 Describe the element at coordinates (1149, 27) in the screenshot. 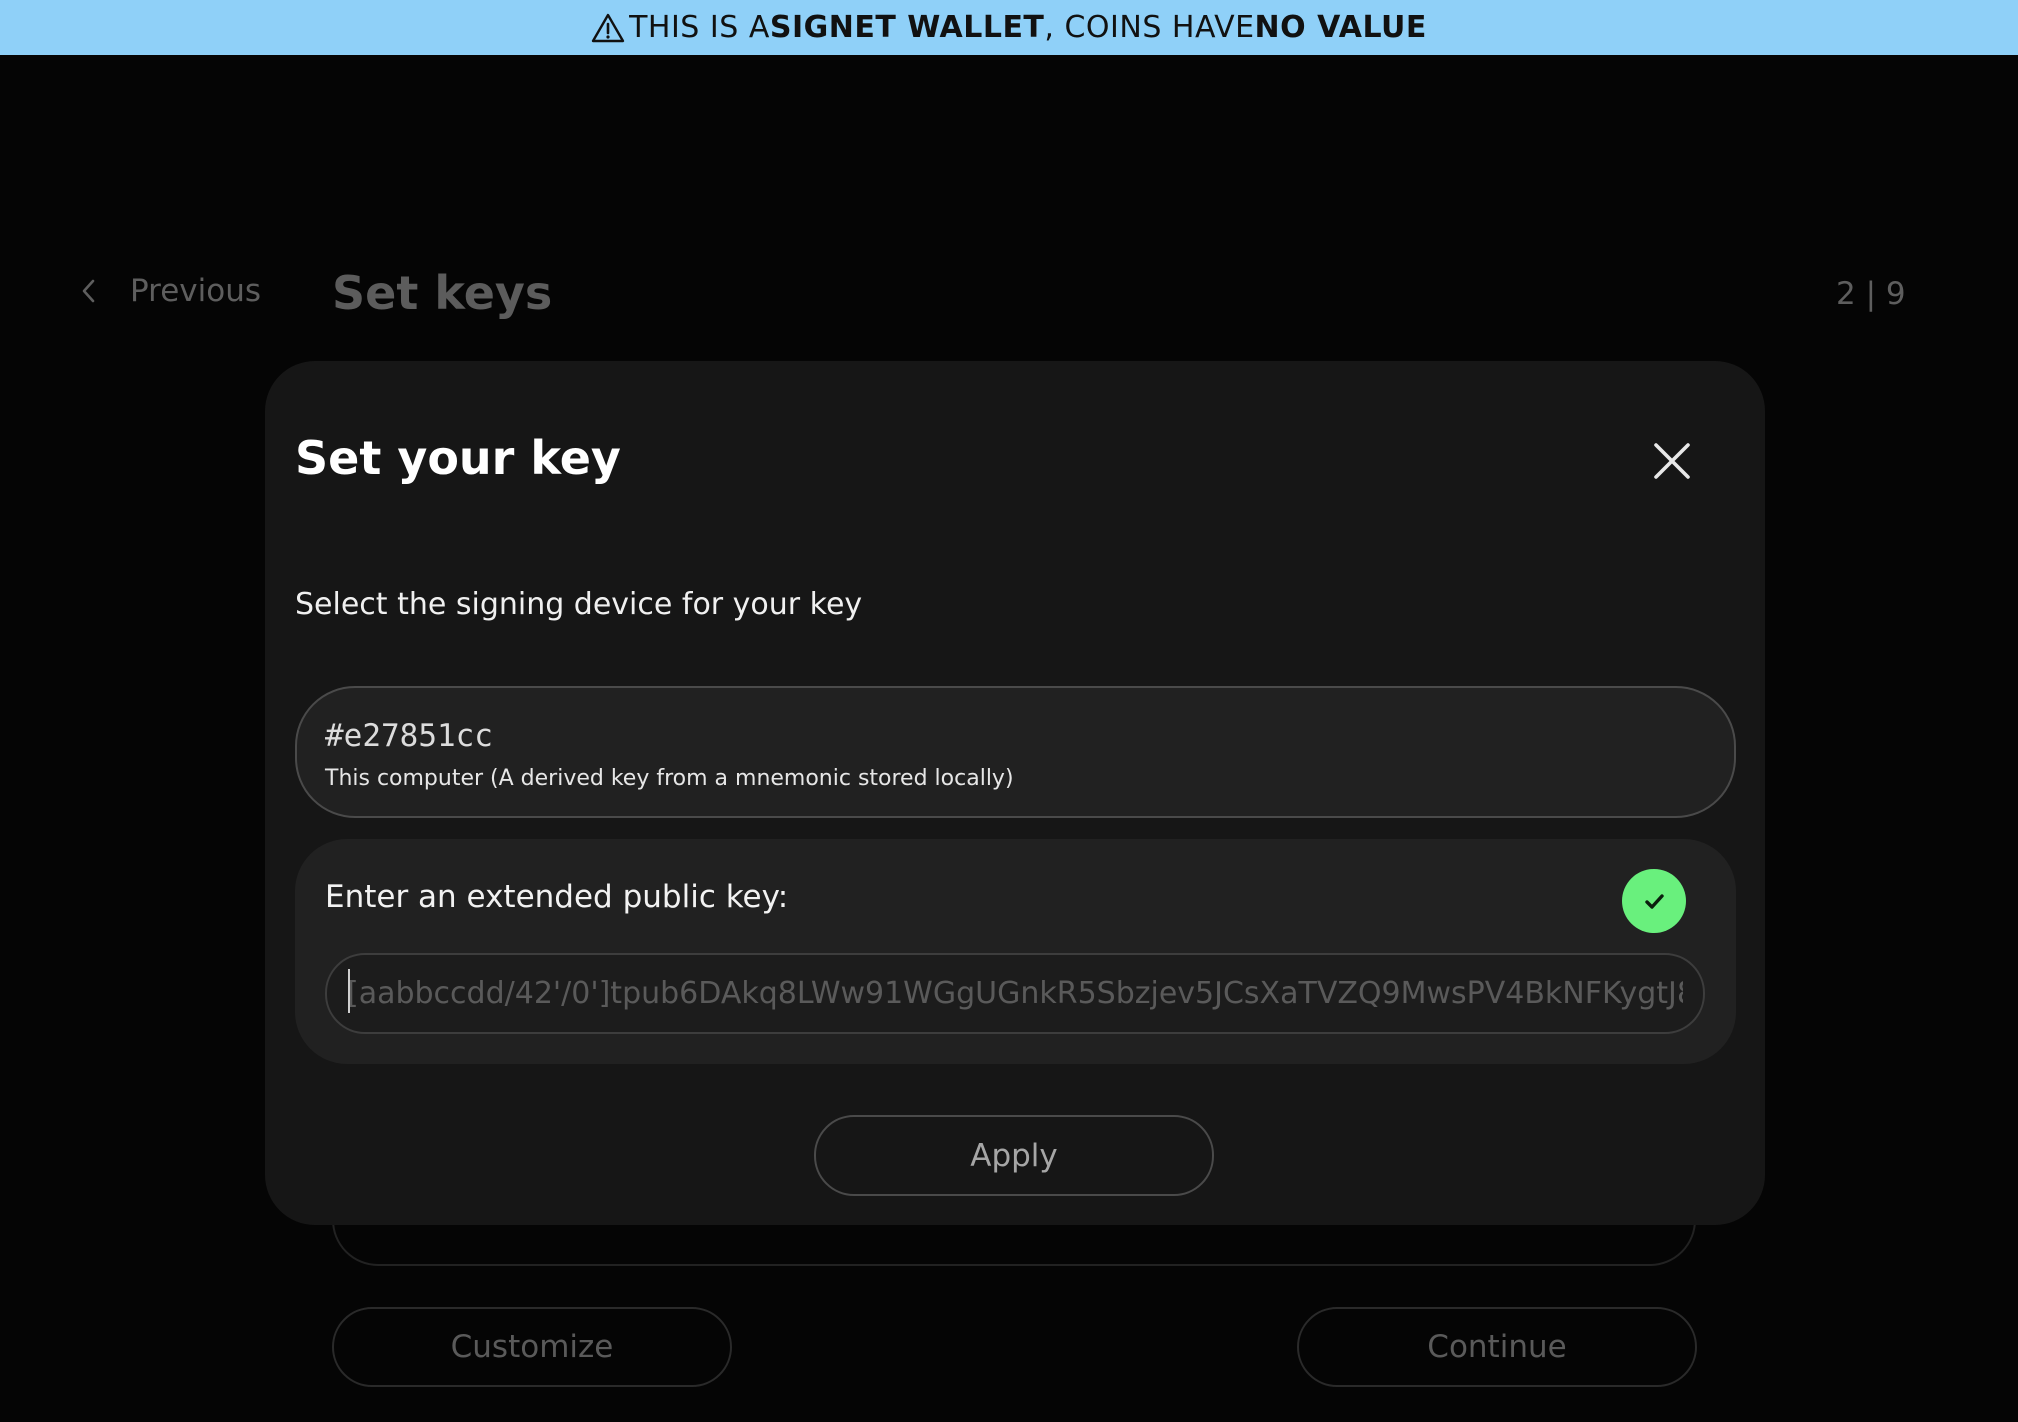

I see `banner-middle: , COINS HAVE` at that location.